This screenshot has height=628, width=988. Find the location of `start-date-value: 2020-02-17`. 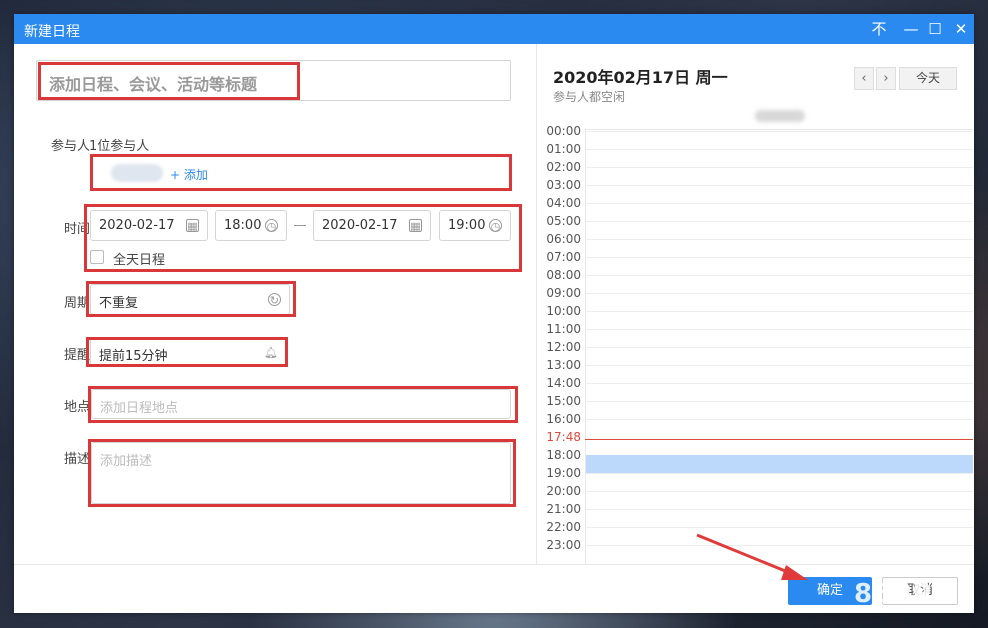

start-date-value: 2020-02-17 is located at coordinates (137, 225).